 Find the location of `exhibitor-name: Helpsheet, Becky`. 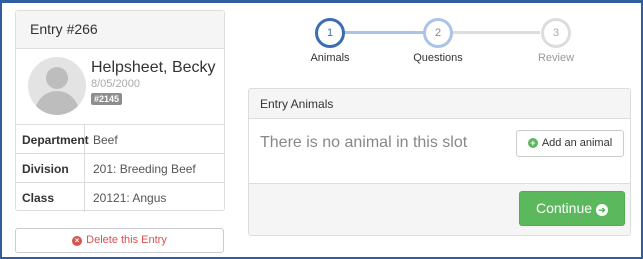

exhibitor-name: Helpsheet, Becky is located at coordinates (153, 67).